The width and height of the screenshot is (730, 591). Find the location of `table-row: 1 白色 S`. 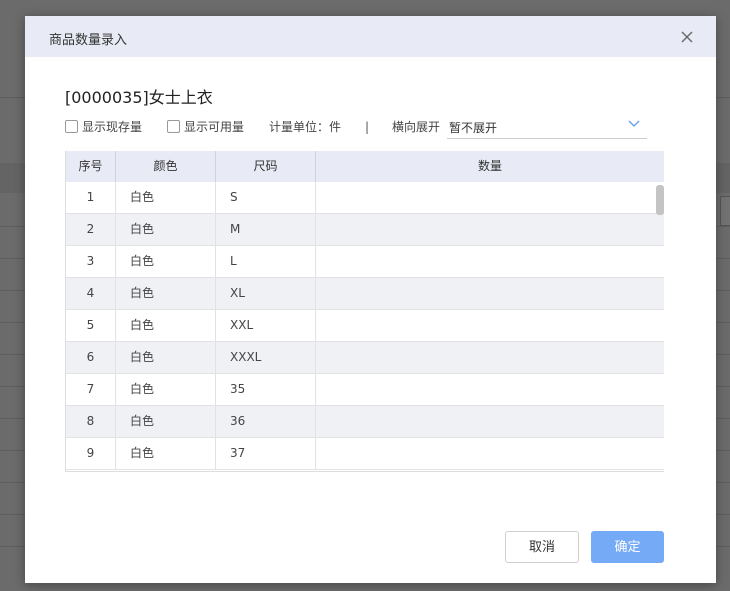

table-row: 1 白色 S is located at coordinates (365, 198).